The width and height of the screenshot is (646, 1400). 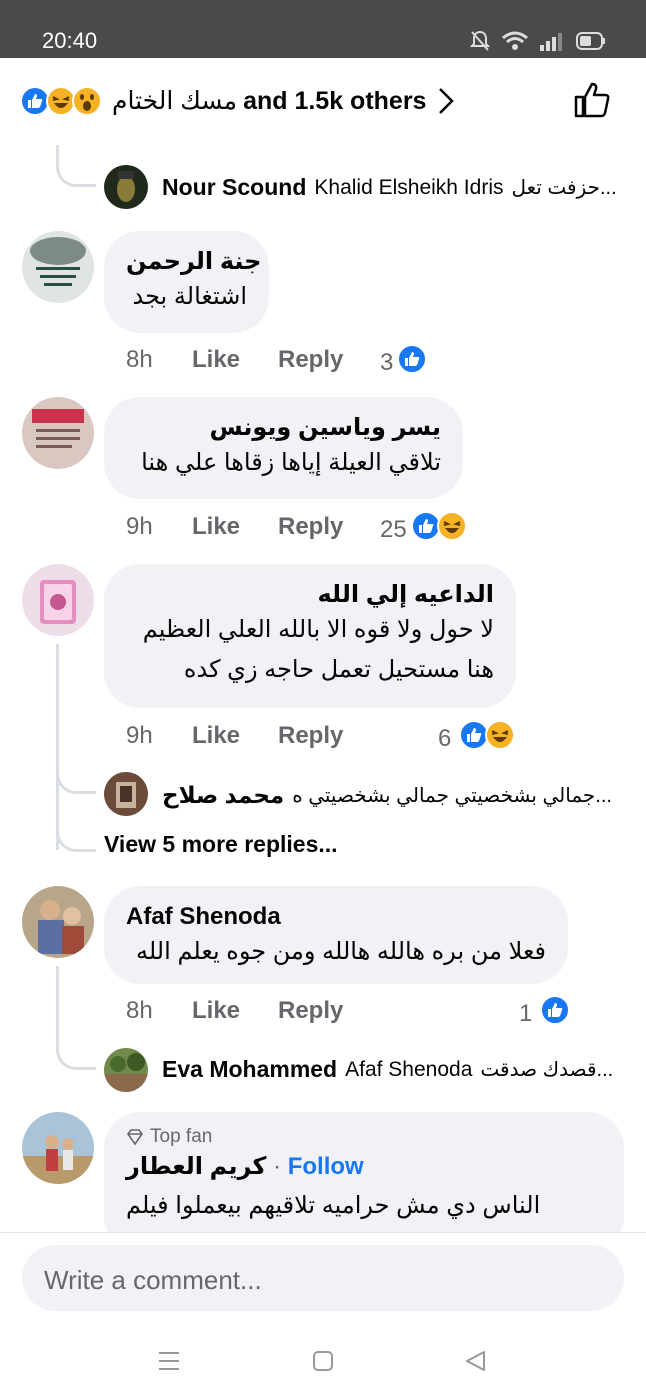 I want to click on chevron-right-icon, so click(x=446, y=103).